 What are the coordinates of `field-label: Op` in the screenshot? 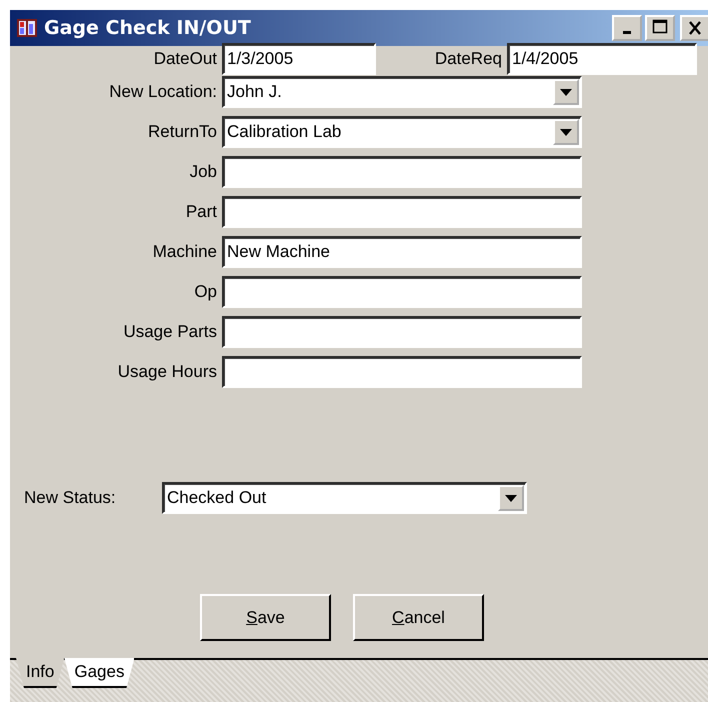 It's located at (205, 292).